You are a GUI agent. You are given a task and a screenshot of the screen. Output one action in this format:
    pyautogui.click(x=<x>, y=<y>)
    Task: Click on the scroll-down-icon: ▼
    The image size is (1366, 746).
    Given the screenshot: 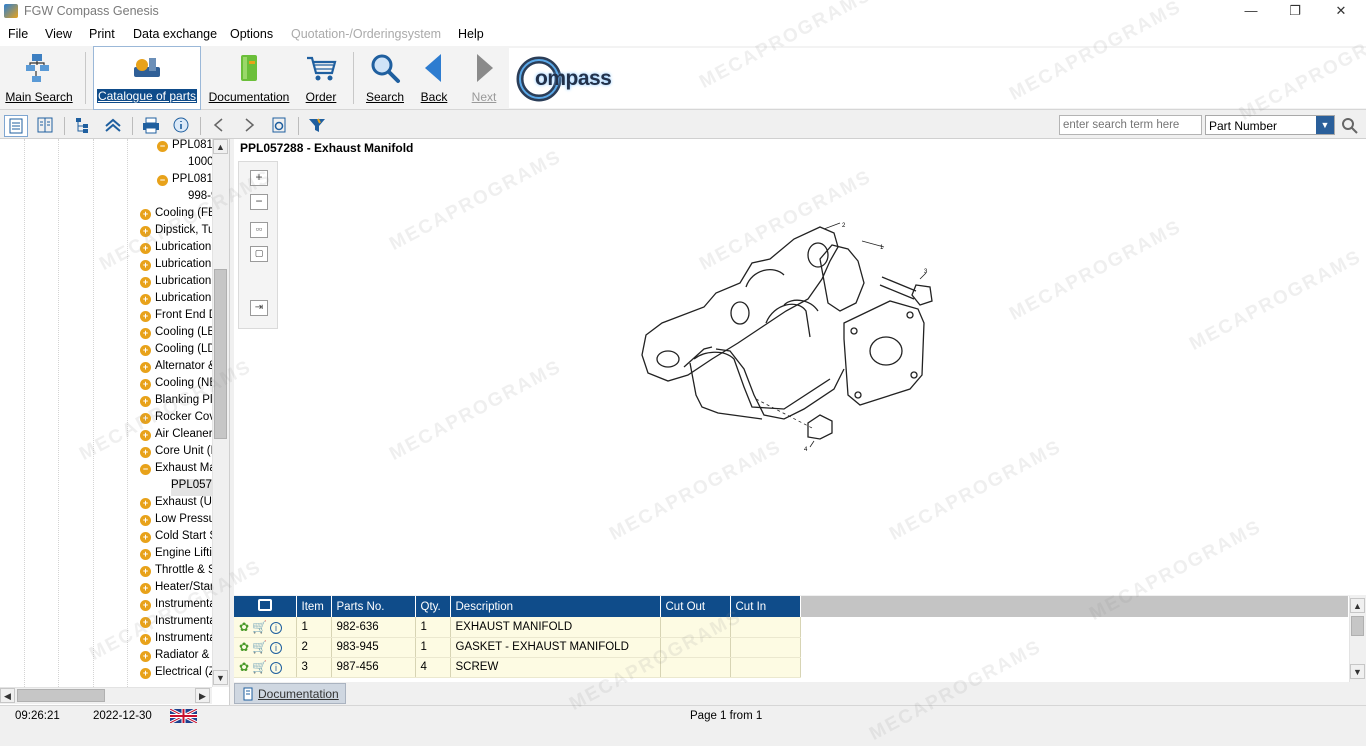 What is the action you would take?
    pyautogui.click(x=1357, y=671)
    